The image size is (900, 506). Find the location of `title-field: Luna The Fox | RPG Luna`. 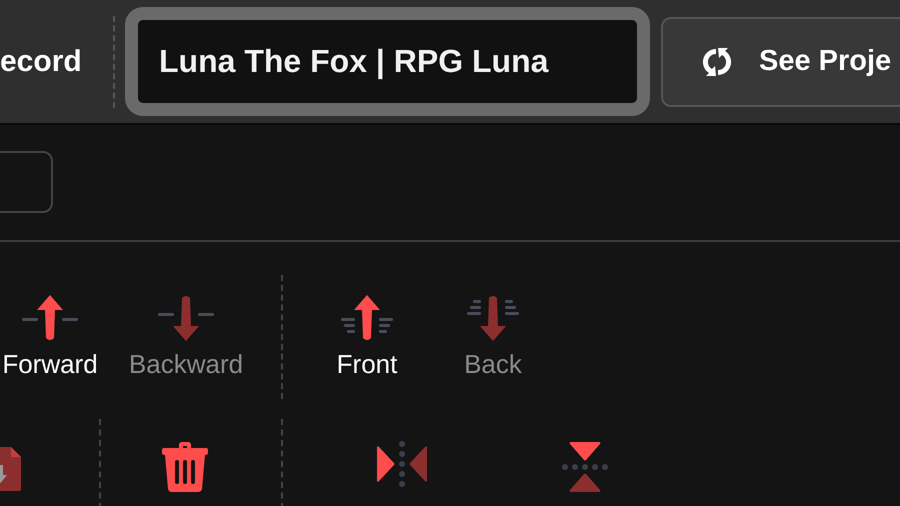

title-field: Luna The Fox | RPG Luna is located at coordinates (387, 61).